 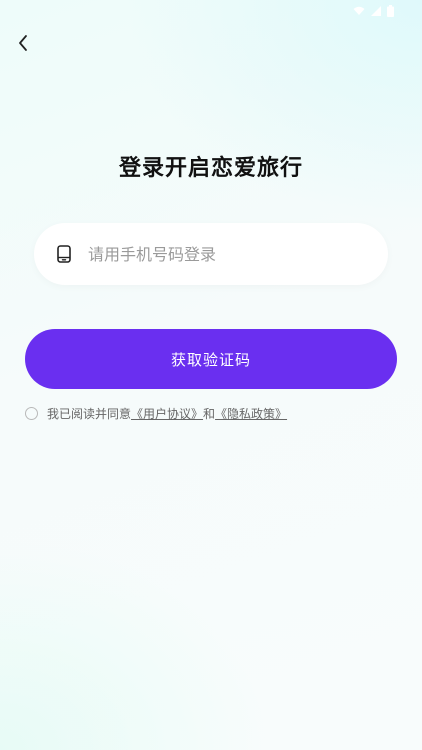 I want to click on agreement: 我已阅读并同意 《用户协议》 和 《隐私政策》, so click(x=156, y=413).